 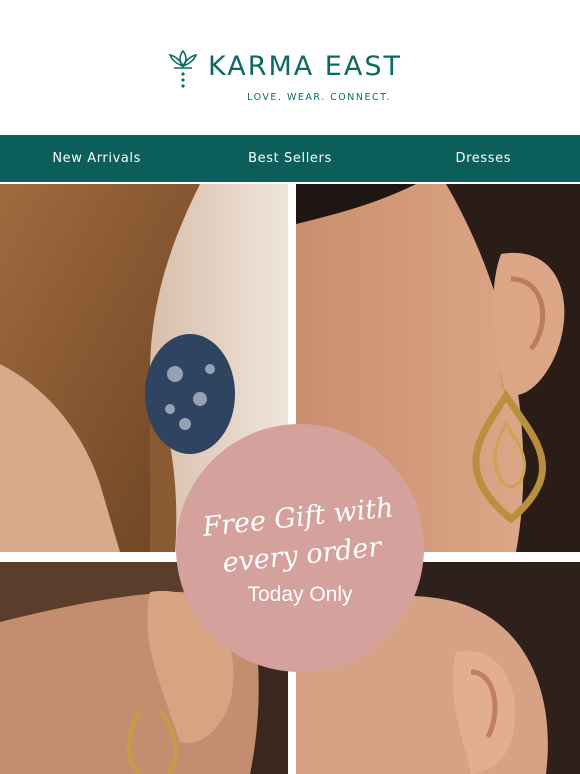 What do you see at coordinates (300, 537) in the screenshot?
I see `promo-headline: Free Gift with every order` at bounding box center [300, 537].